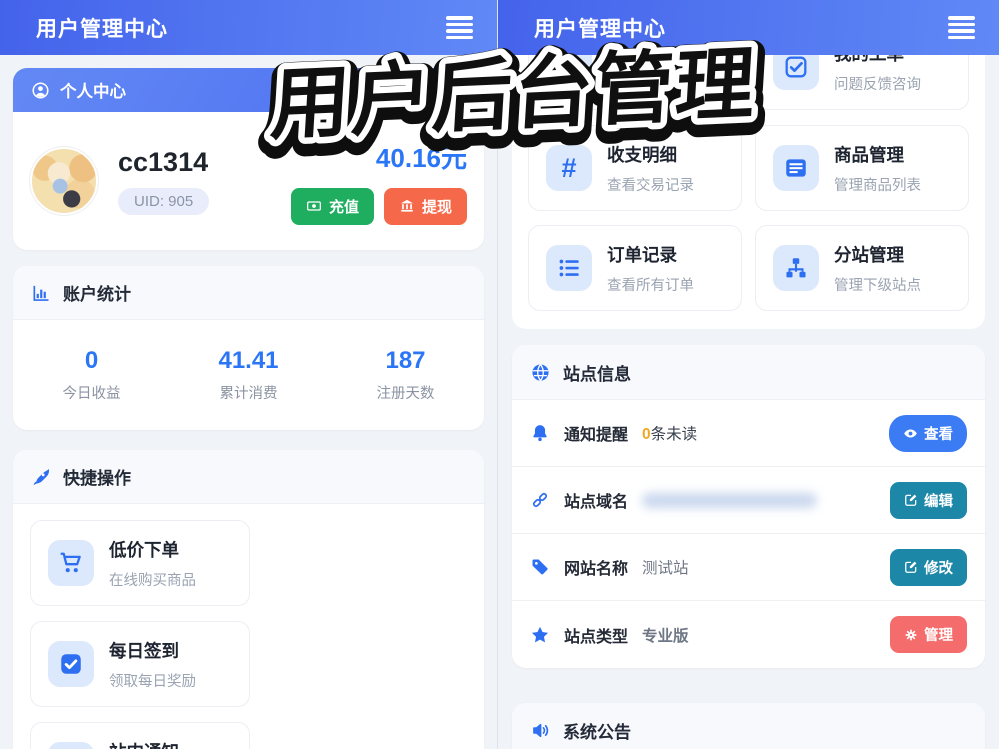 The image size is (999, 749). What do you see at coordinates (163, 162) in the screenshot?
I see `username: cc1314` at bounding box center [163, 162].